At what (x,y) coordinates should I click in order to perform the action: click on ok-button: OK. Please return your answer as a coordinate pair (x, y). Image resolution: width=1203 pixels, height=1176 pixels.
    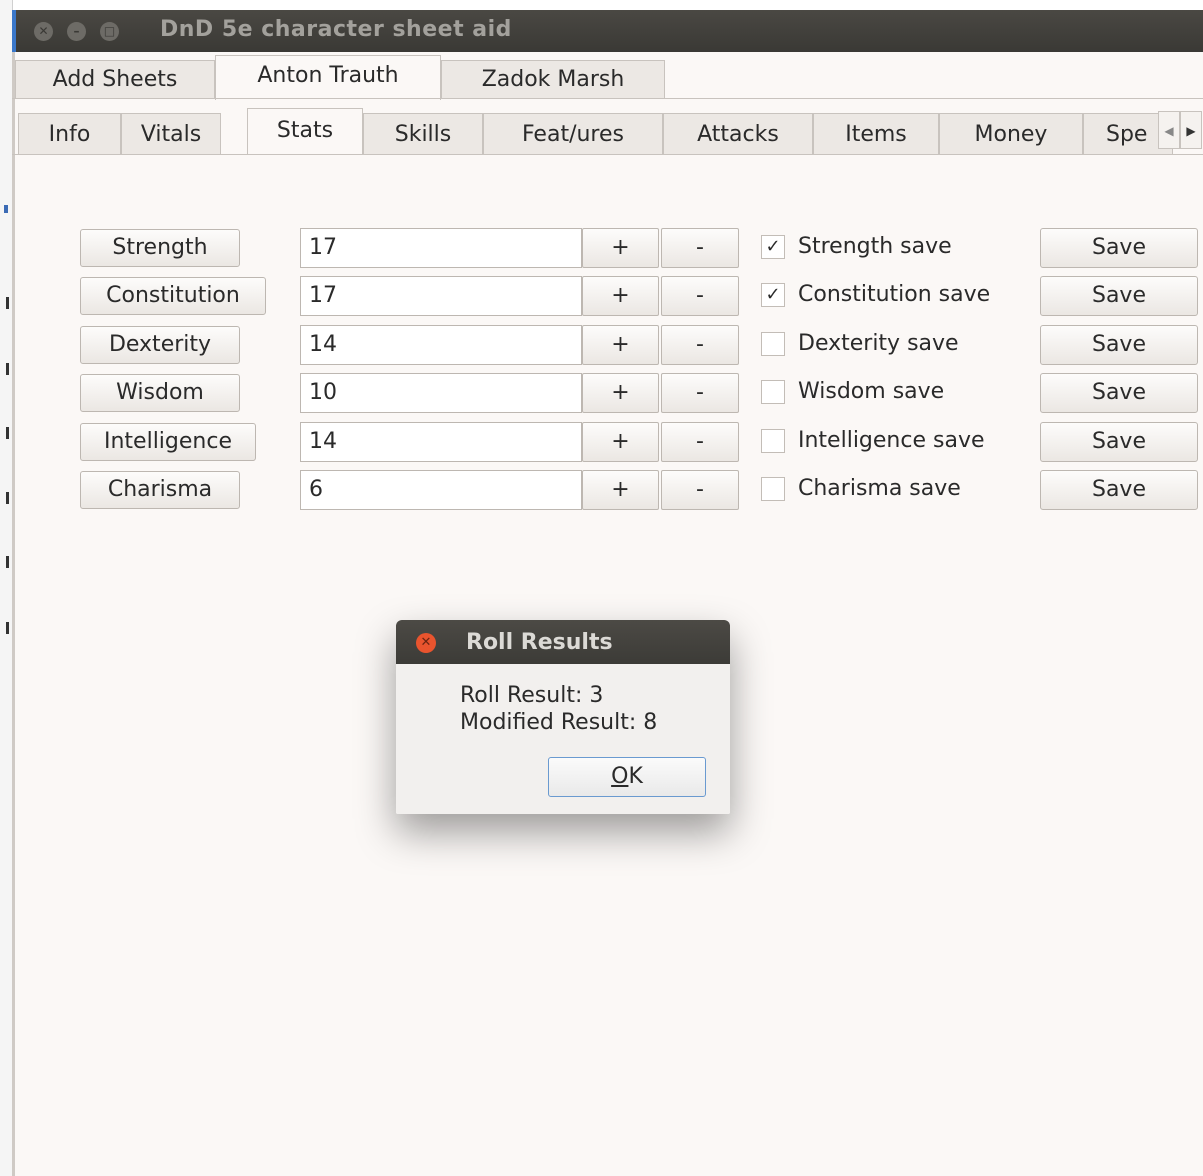
    Looking at the image, I should click on (627, 777).